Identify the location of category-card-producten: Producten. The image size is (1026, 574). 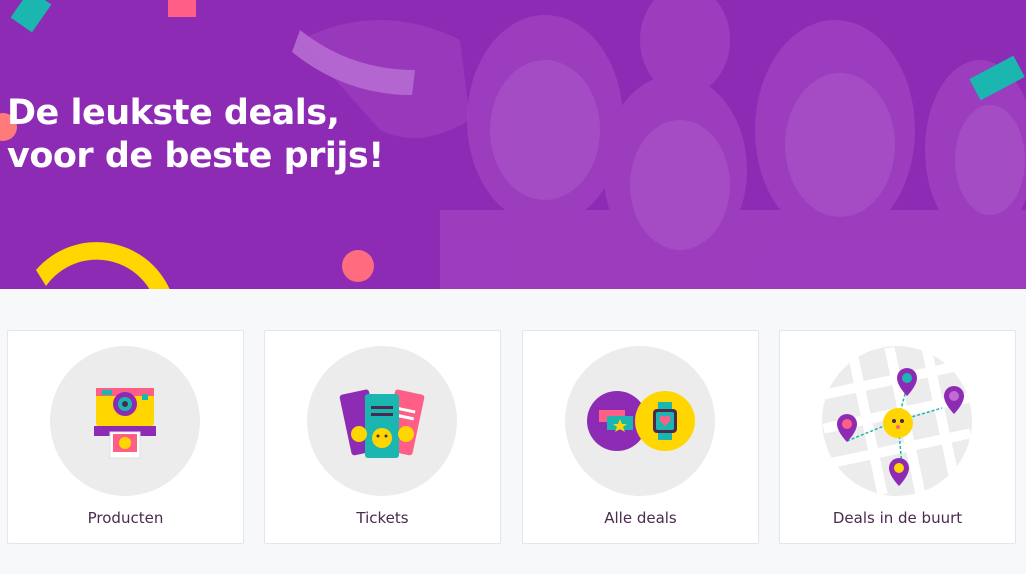
(125, 437).